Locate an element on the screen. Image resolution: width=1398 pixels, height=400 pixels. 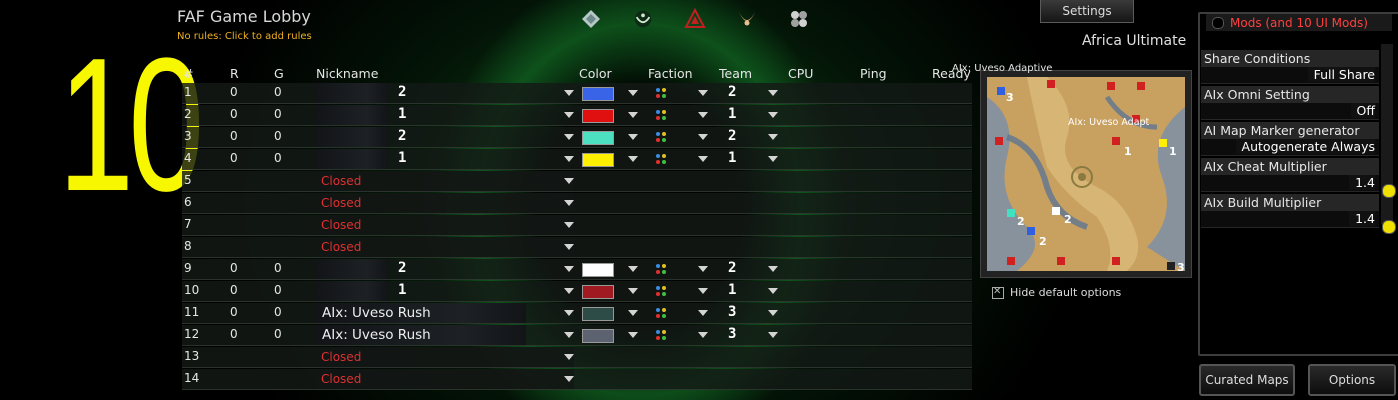
game-option: Share Conditions Full Share is located at coordinates (1290, 67).